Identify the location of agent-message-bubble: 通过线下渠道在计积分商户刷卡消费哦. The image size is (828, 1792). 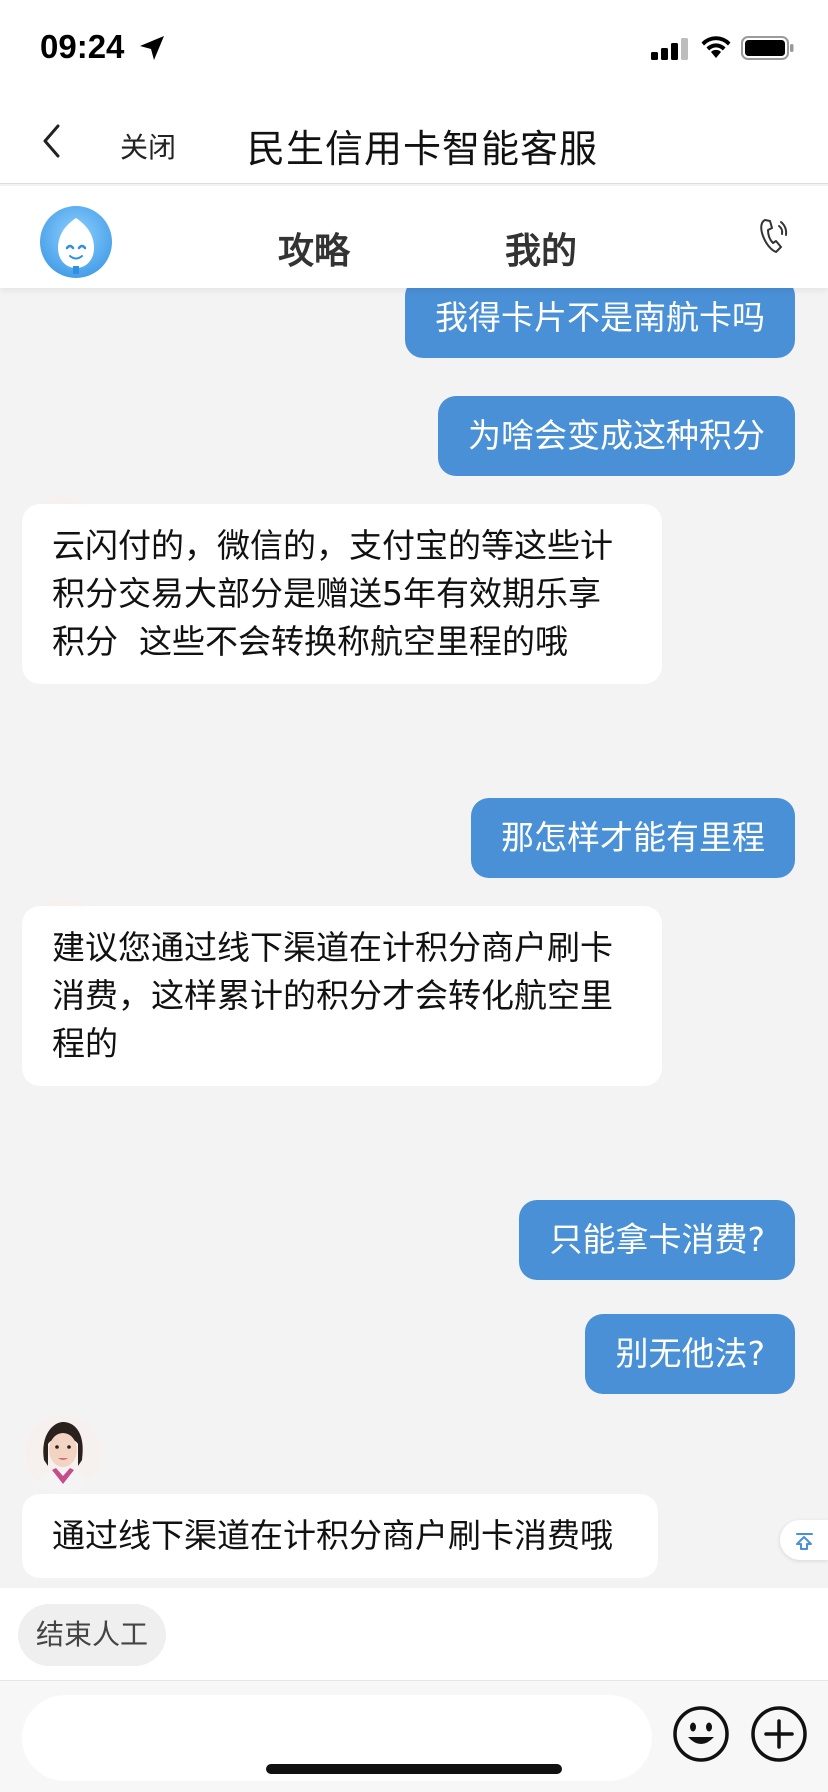
(340, 1536).